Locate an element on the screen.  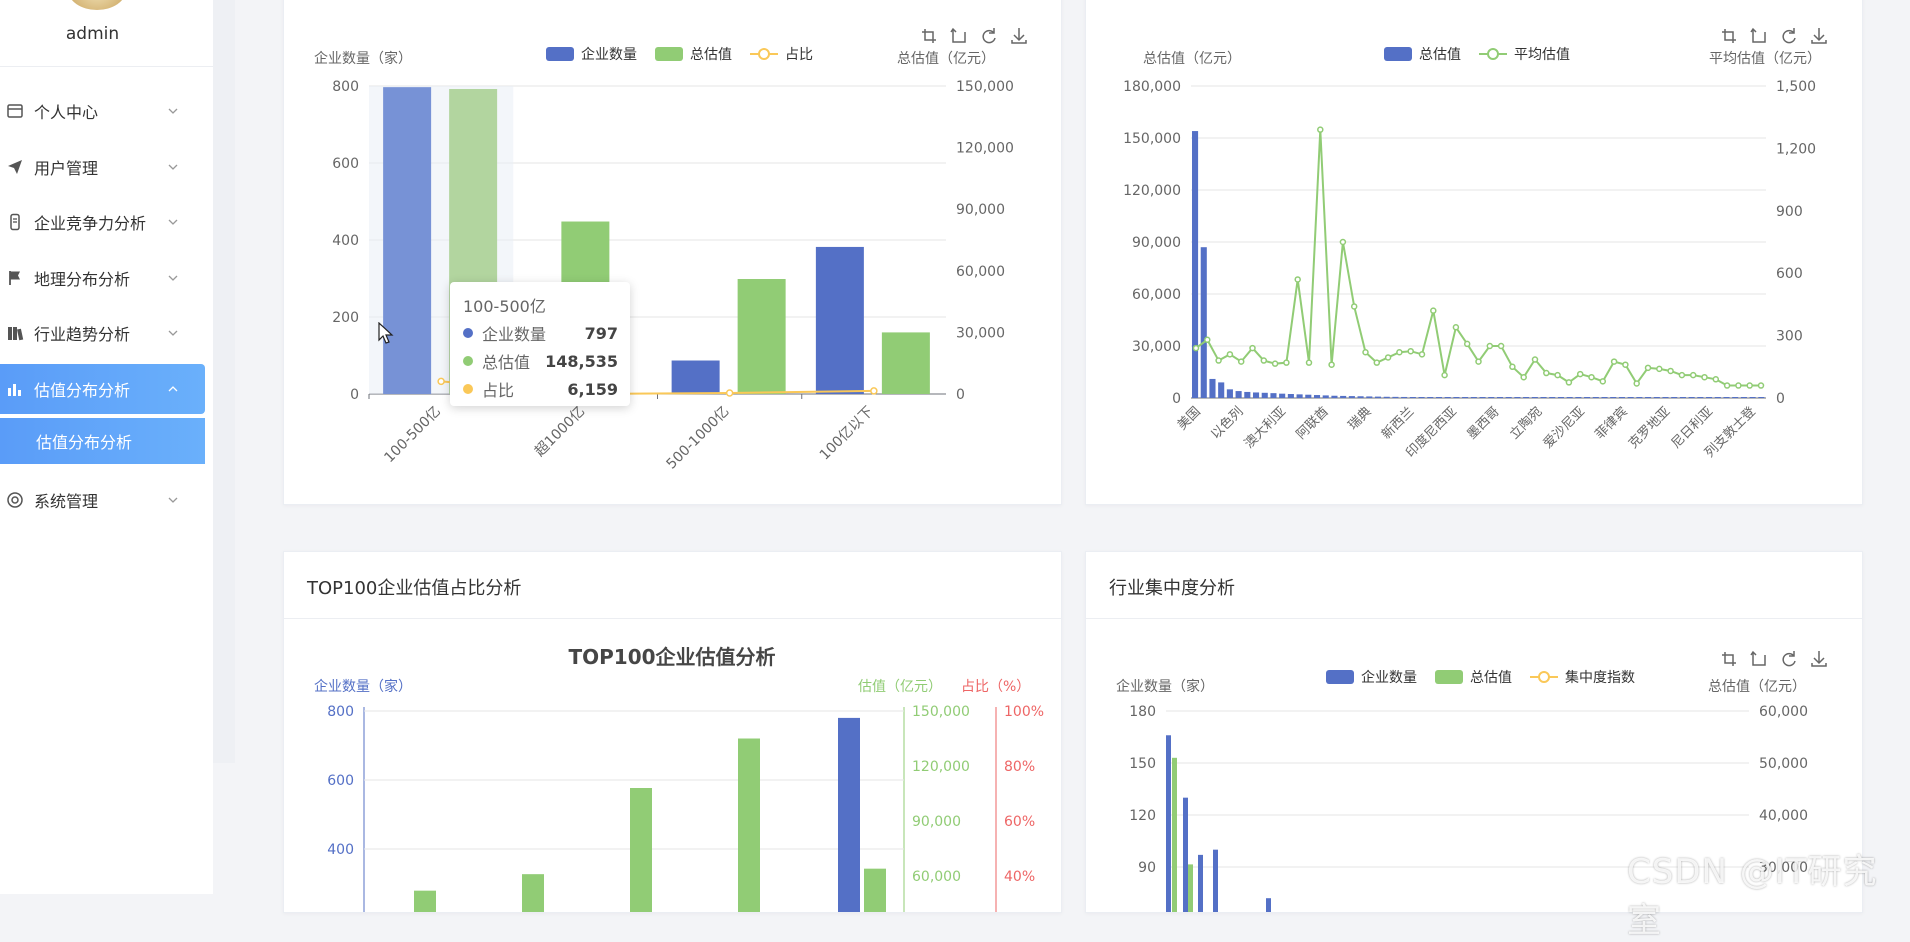
send-icon is located at coordinates (15, 167).